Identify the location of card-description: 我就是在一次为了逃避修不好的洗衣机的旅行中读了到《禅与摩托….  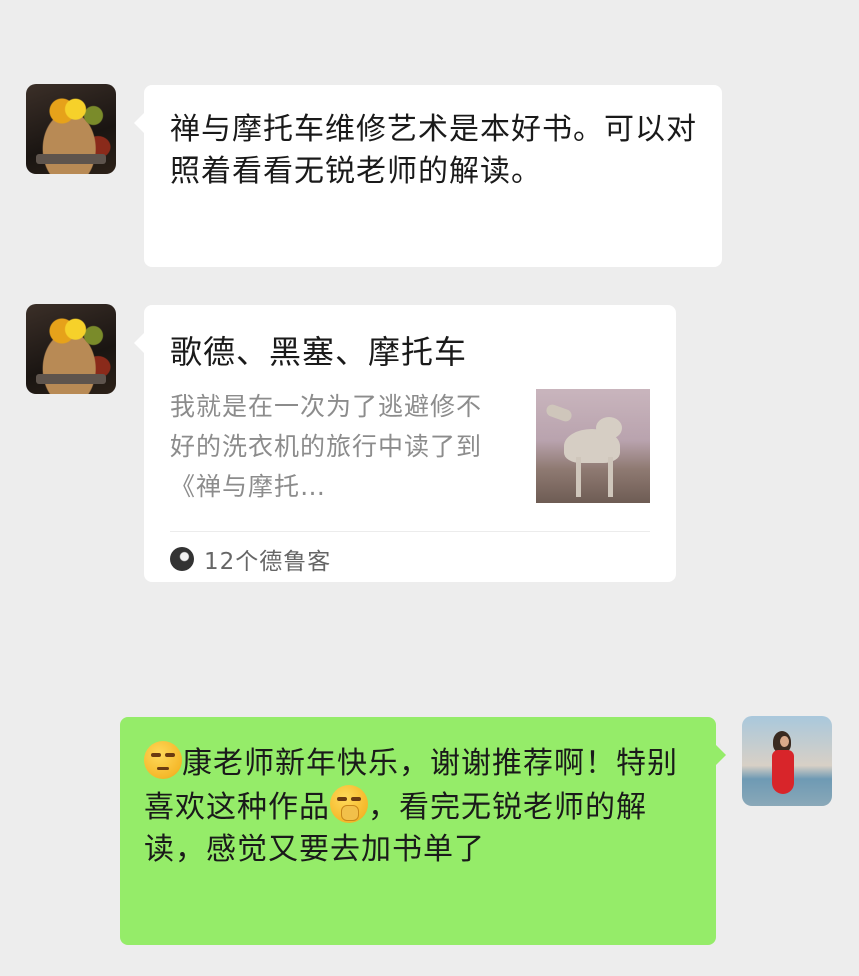
(326, 446).